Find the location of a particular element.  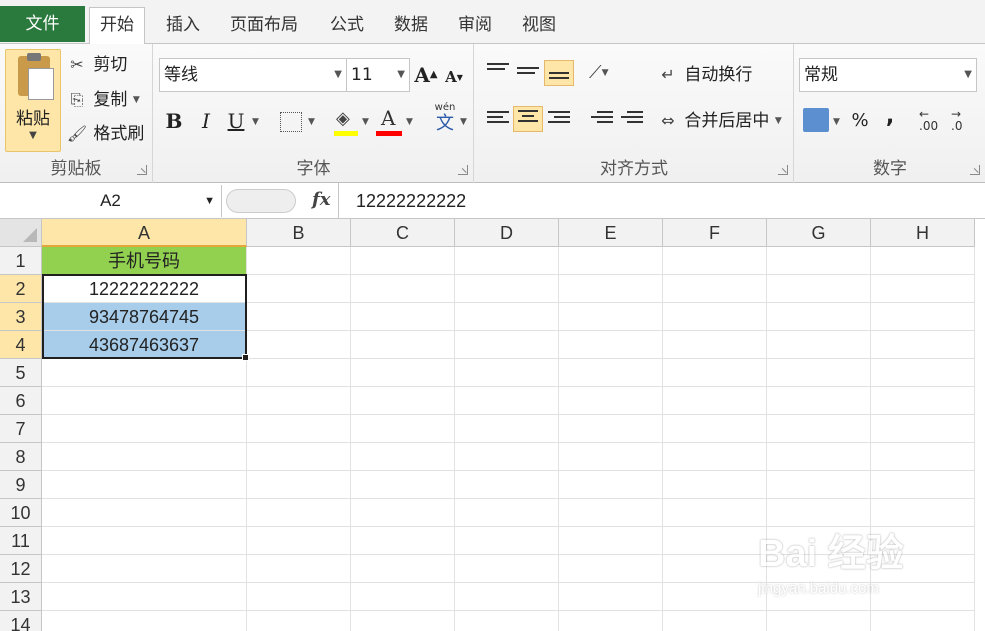

cell-b9 is located at coordinates (299, 485).